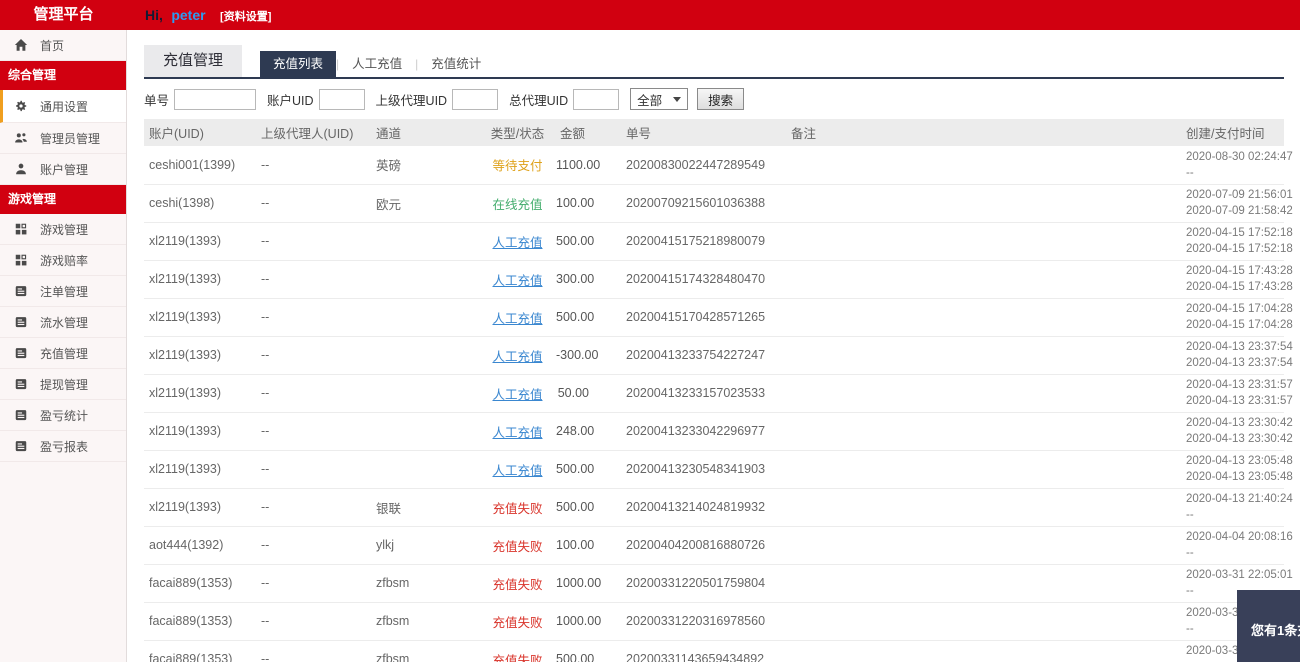 The width and height of the screenshot is (1300, 662). I want to click on sidebar-item-game-management: 游戏管理, so click(63, 229).